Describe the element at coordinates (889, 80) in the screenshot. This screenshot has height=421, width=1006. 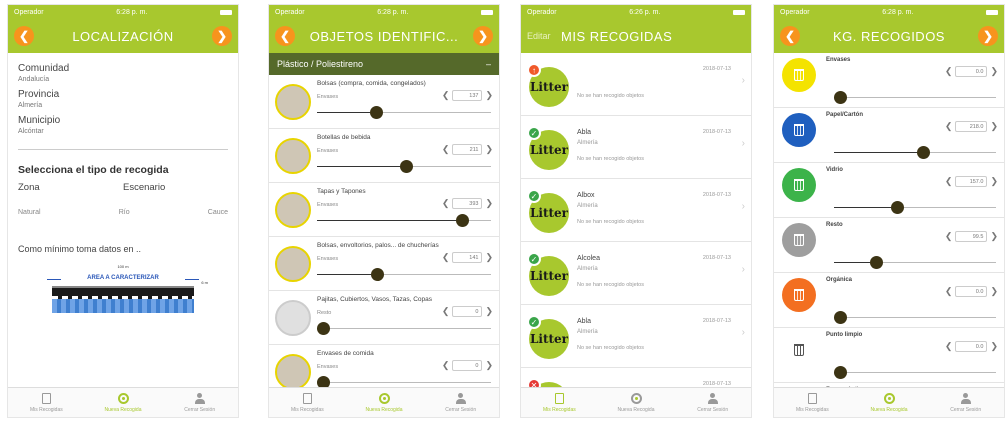
I see `list-item: Envases ❮ 0.0 ❯` at that location.